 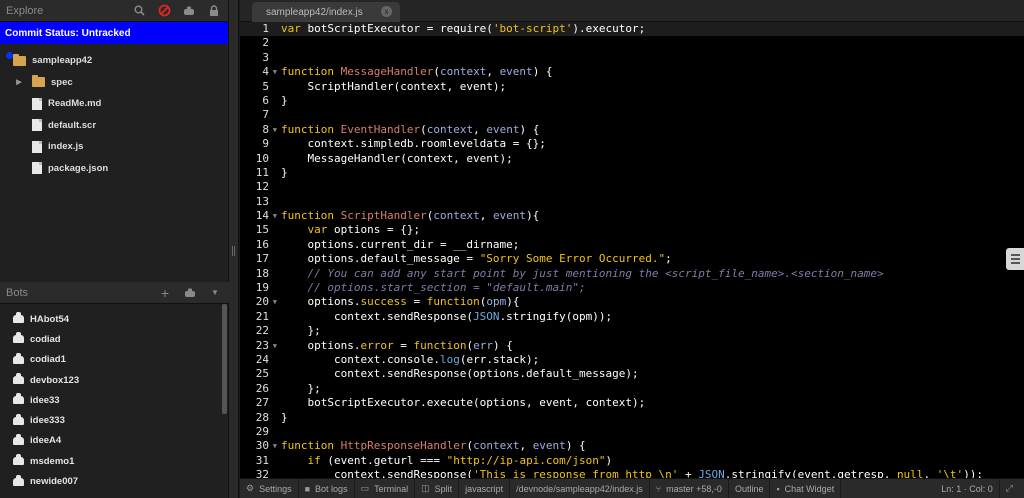 What do you see at coordinates (259, 432) in the screenshot?
I see `line-number: 29` at bounding box center [259, 432].